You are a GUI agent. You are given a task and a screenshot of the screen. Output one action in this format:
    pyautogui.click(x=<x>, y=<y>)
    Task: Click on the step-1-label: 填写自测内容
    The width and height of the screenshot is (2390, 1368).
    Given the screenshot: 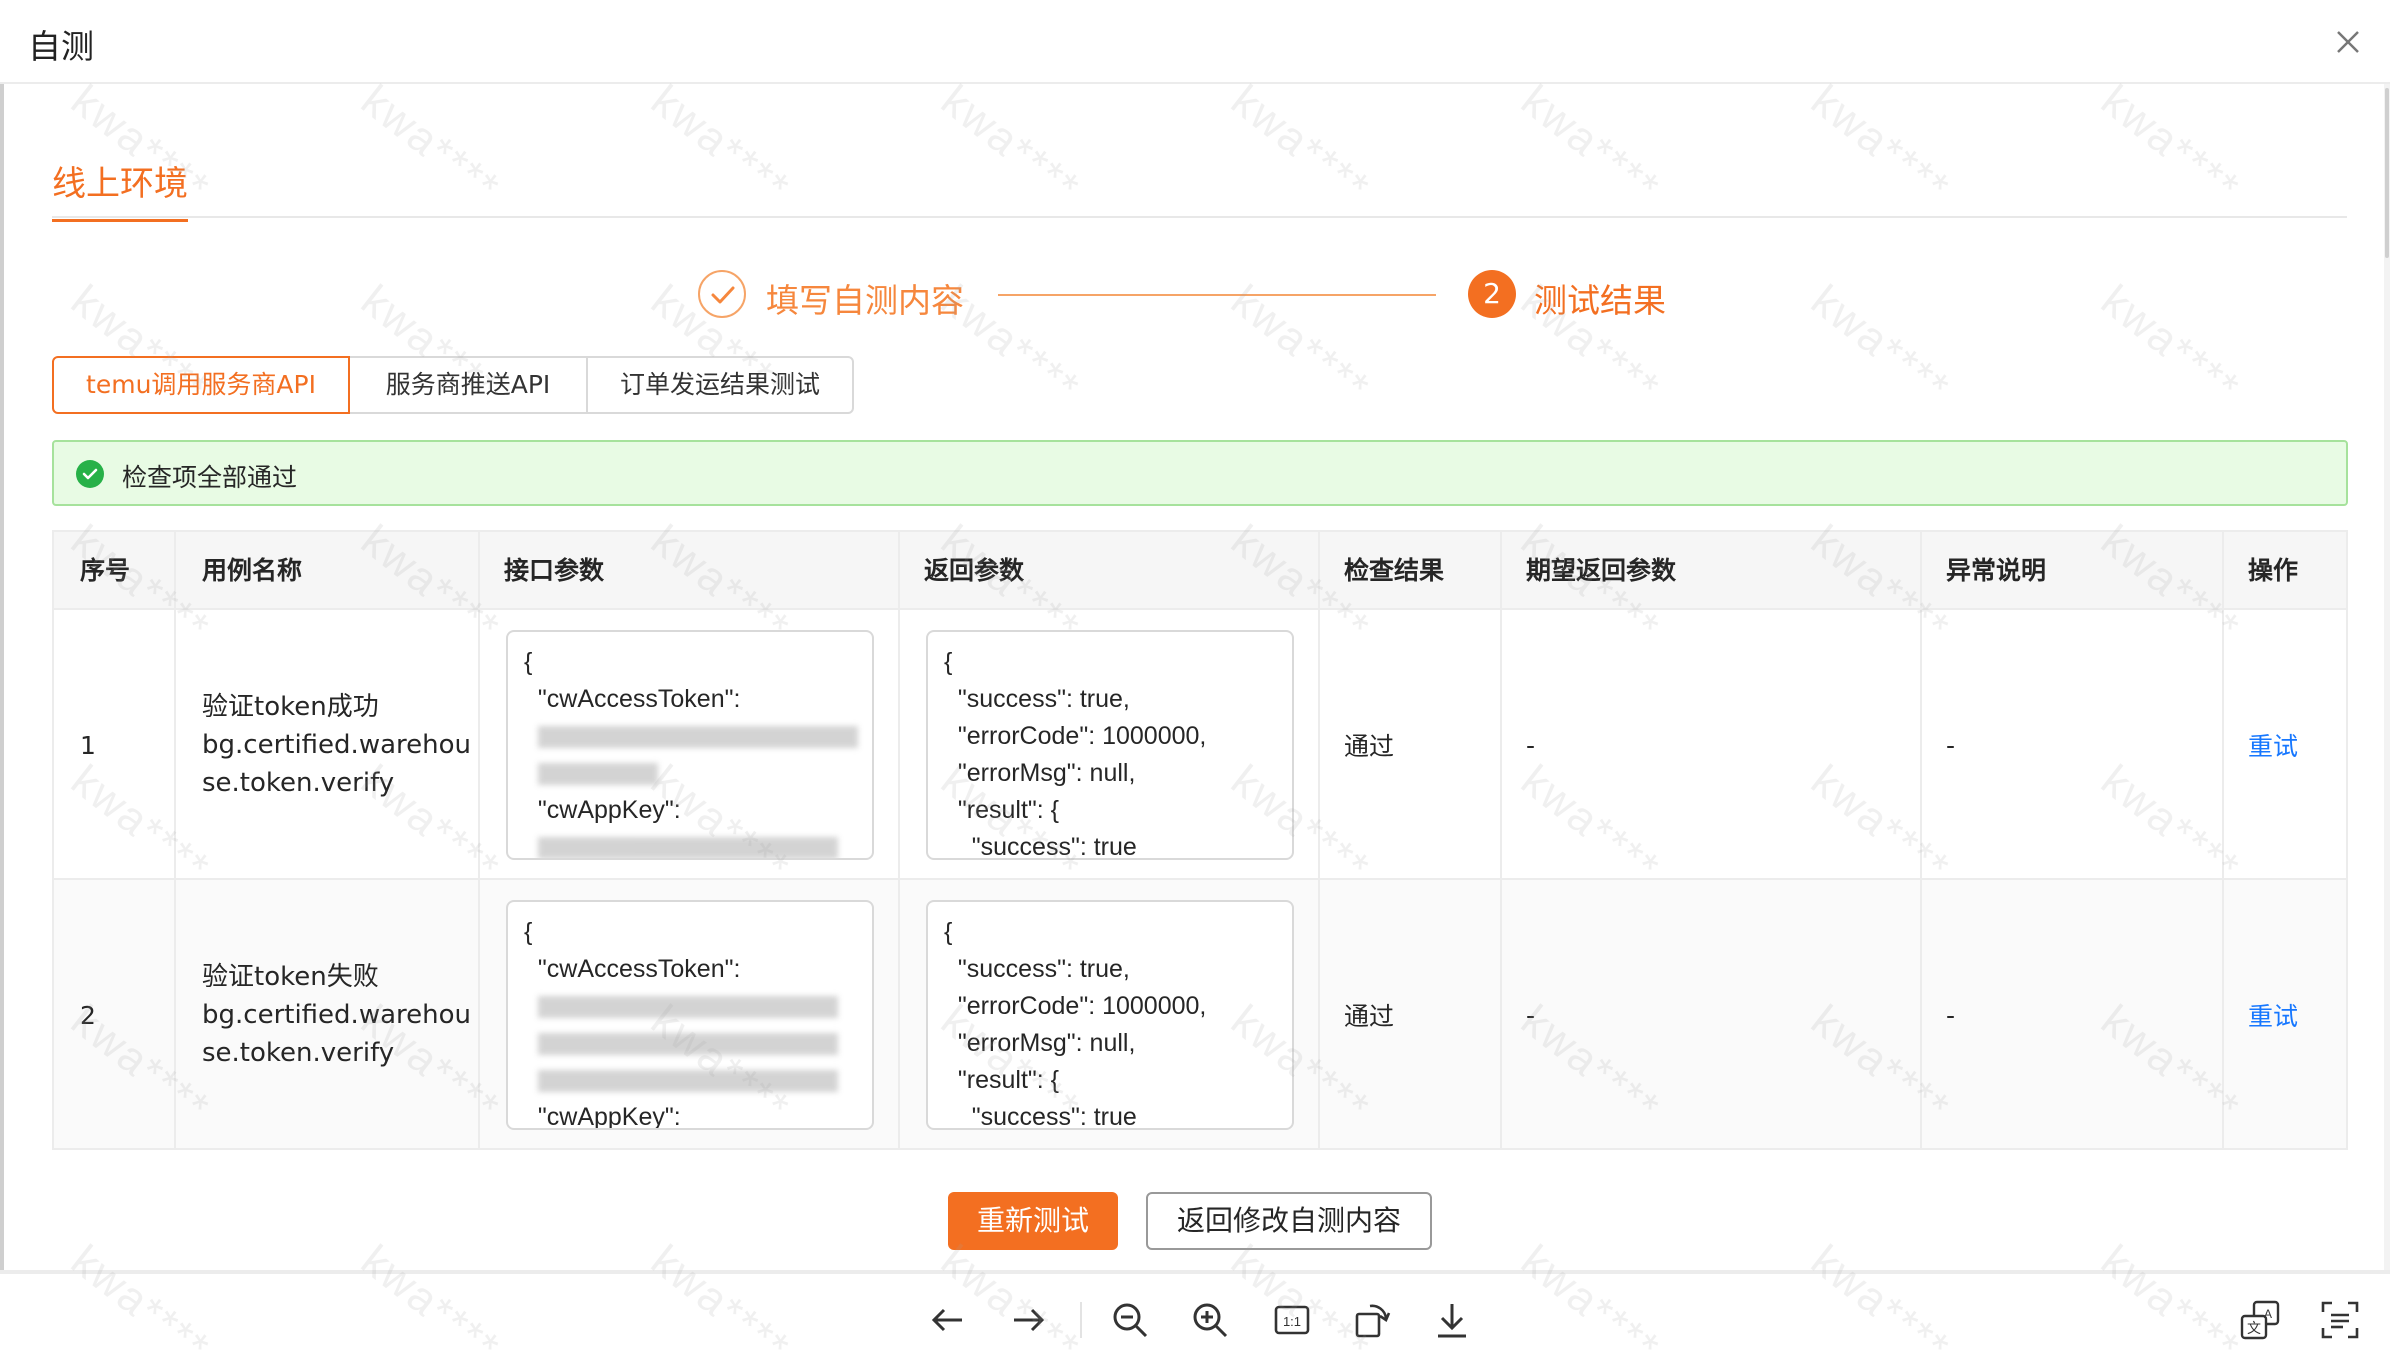 What is the action you would take?
    pyautogui.click(x=865, y=300)
    